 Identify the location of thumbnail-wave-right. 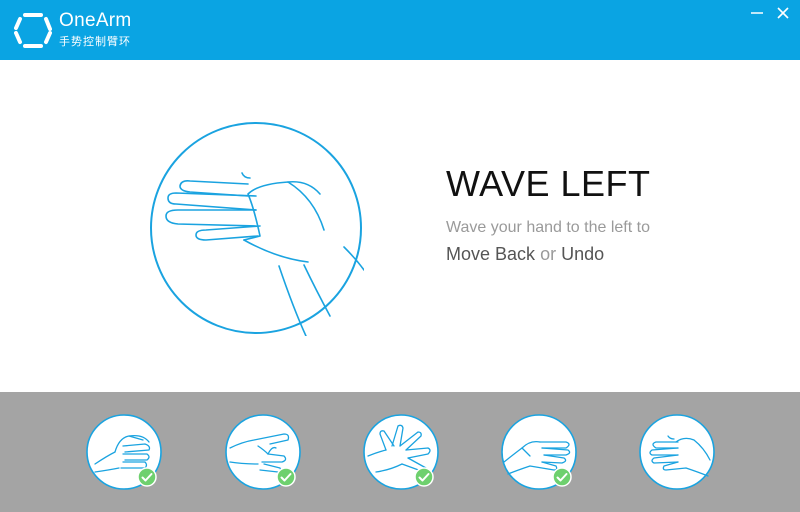
(540, 452).